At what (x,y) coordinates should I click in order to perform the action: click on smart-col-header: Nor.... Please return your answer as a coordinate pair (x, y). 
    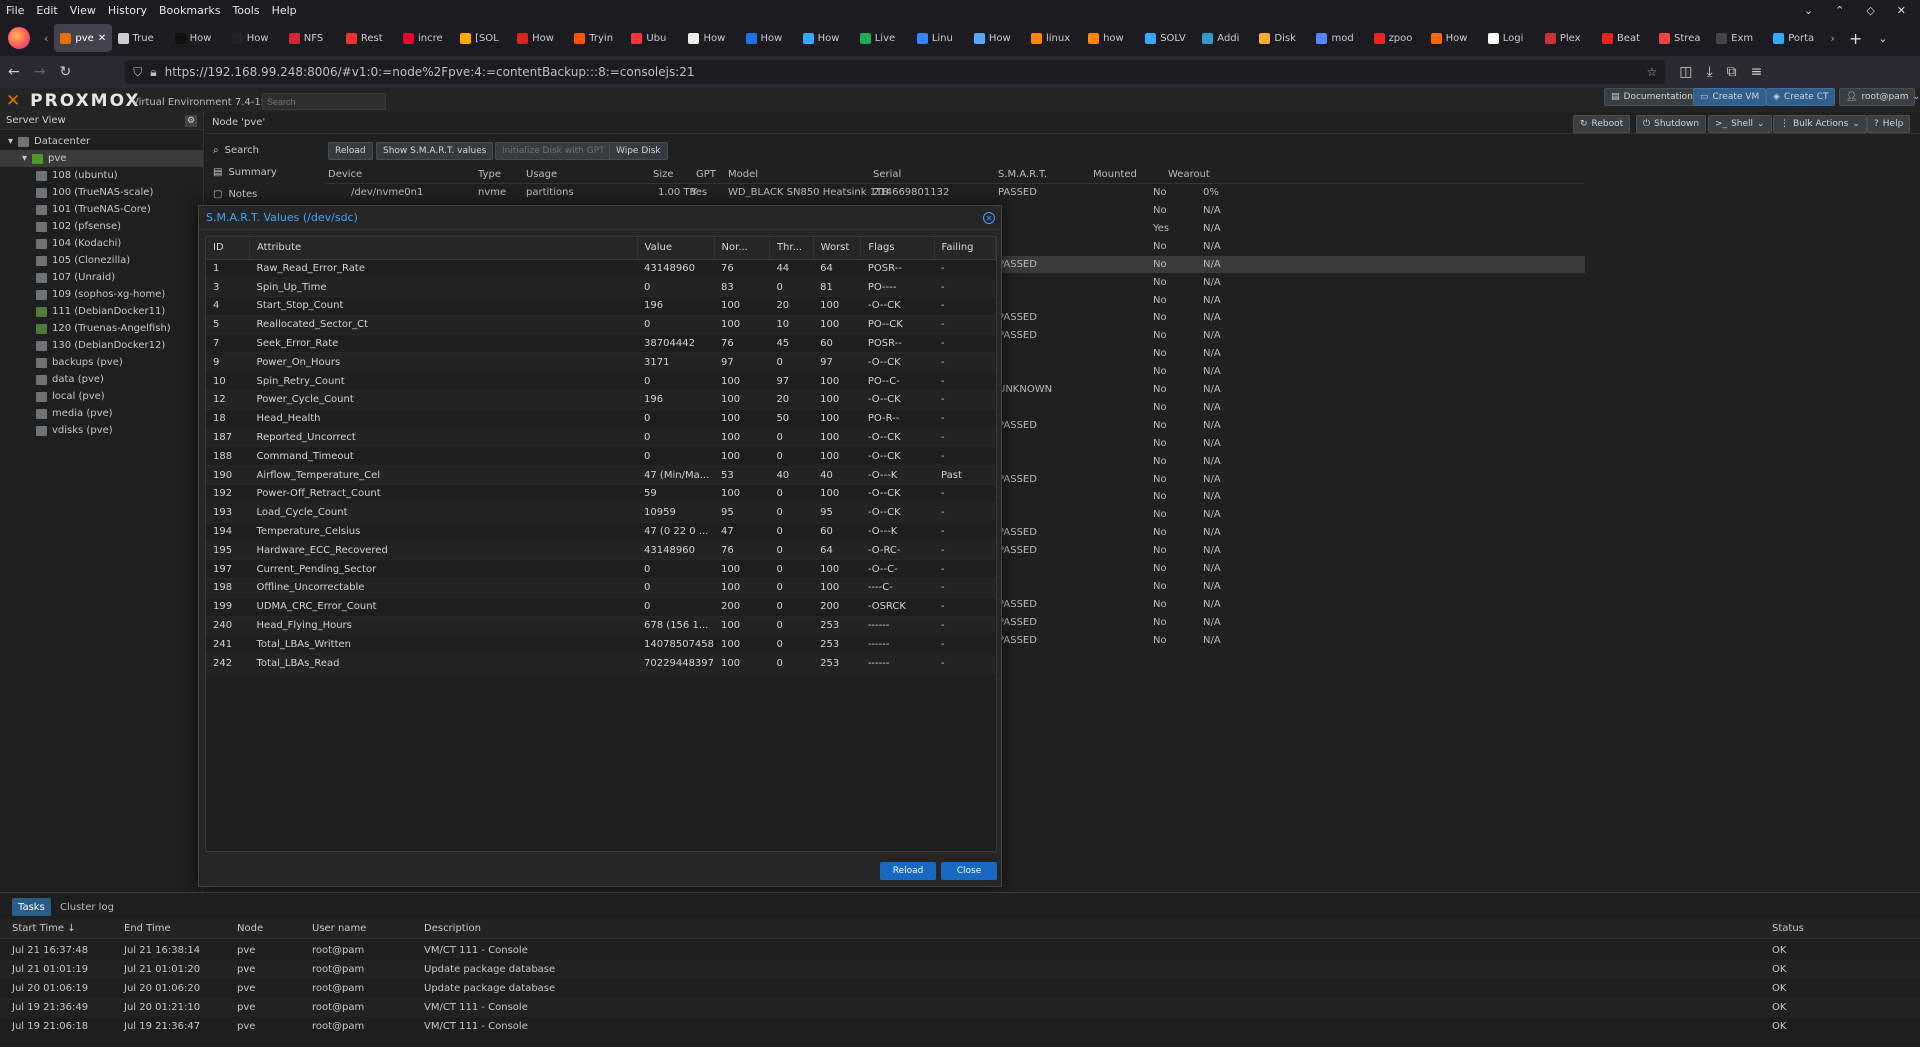
    Looking at the image, I should click on (742, 248).